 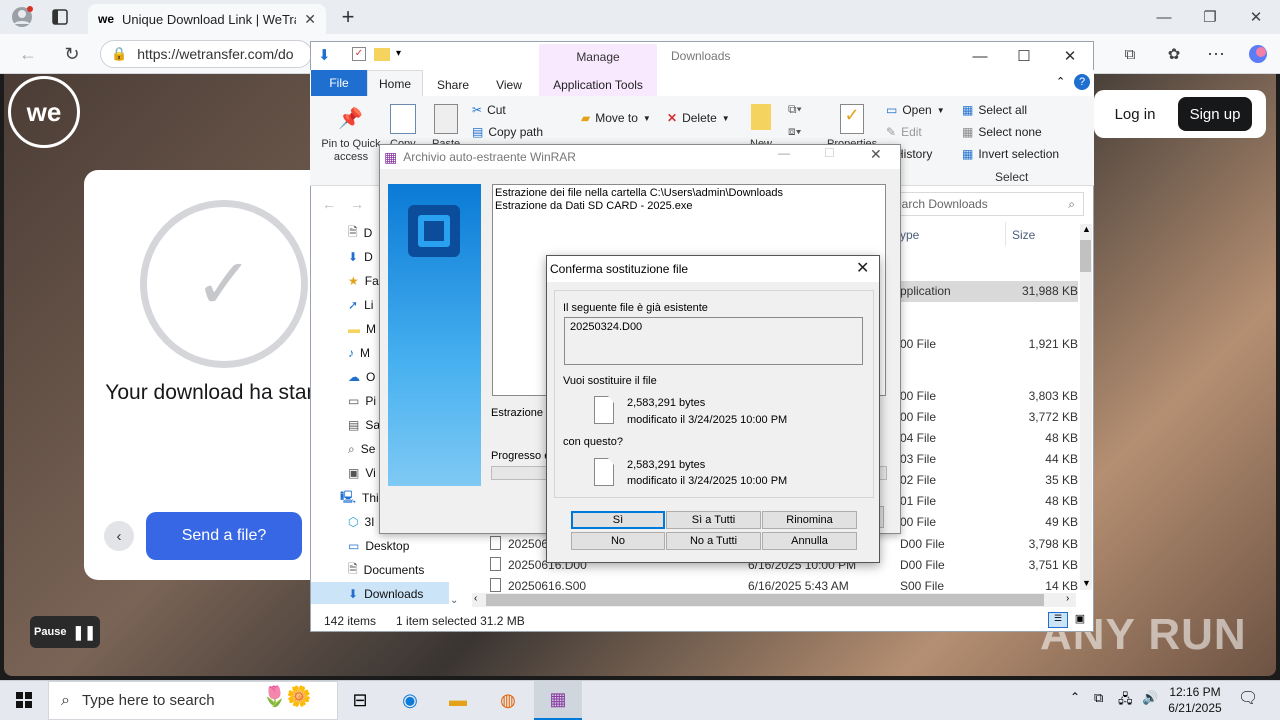 What do you see at coordinates (65, 632) in the screenshot?
I see `pause-button: Pause ❚❚` at bounding box center [65, 632].